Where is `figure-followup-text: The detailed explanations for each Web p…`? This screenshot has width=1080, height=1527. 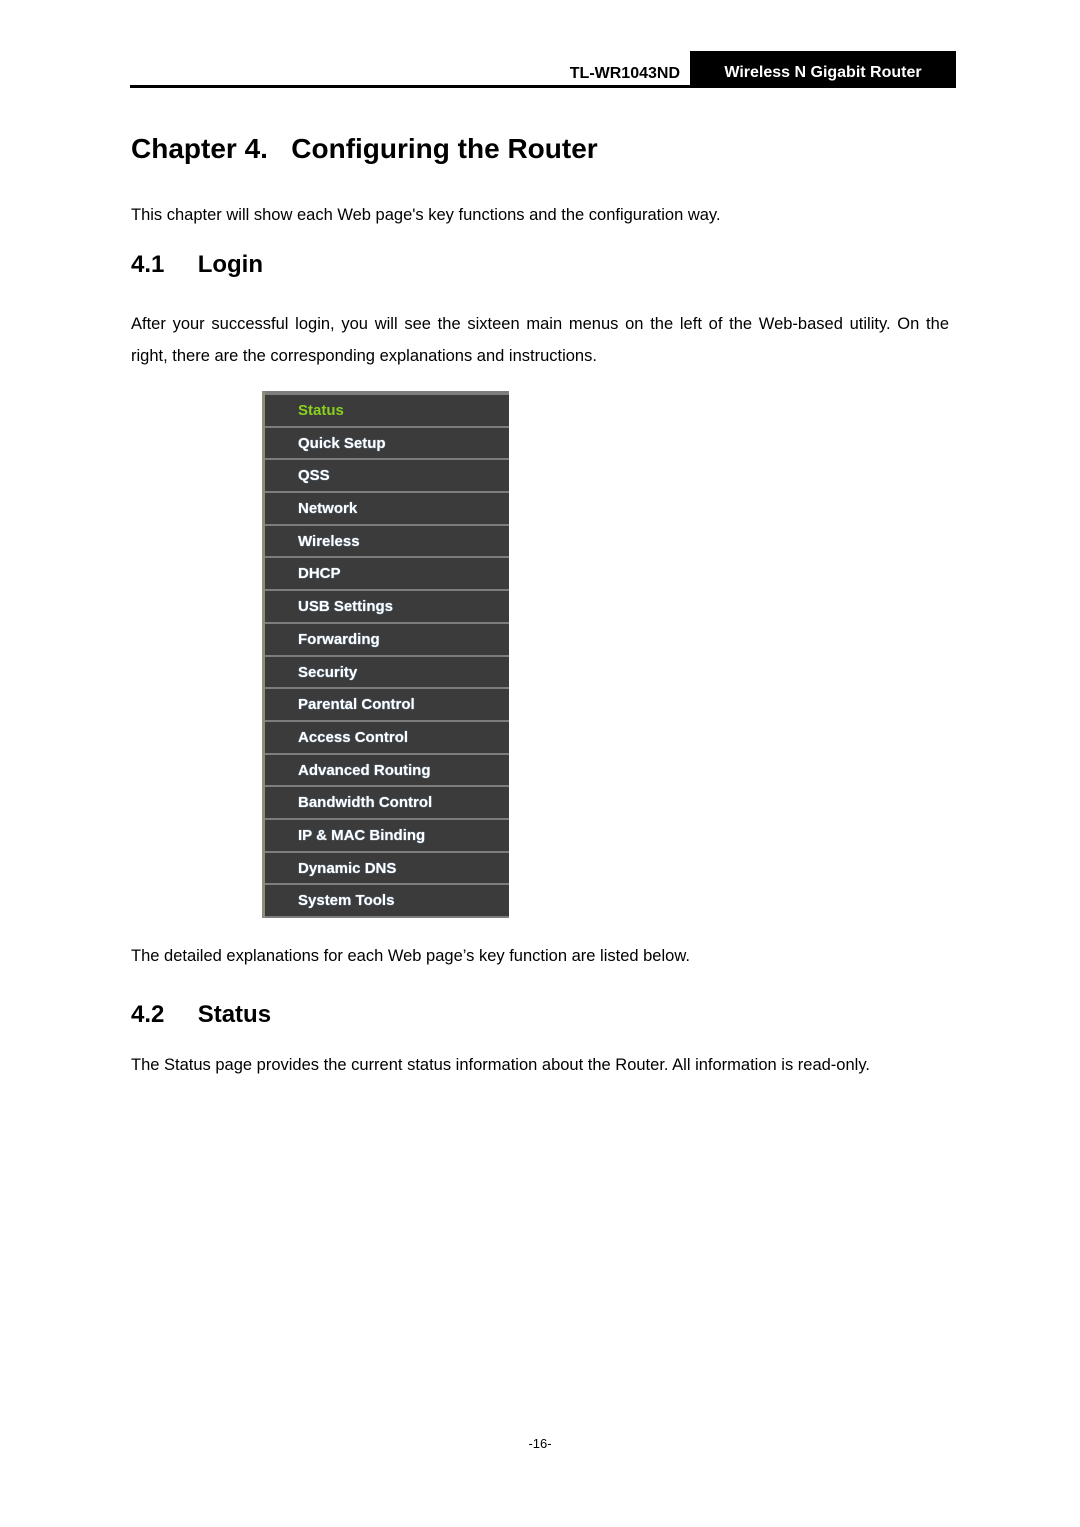 figure-followup-text: The detailed explanations for each Web p… is located at coordinates (410, 956).